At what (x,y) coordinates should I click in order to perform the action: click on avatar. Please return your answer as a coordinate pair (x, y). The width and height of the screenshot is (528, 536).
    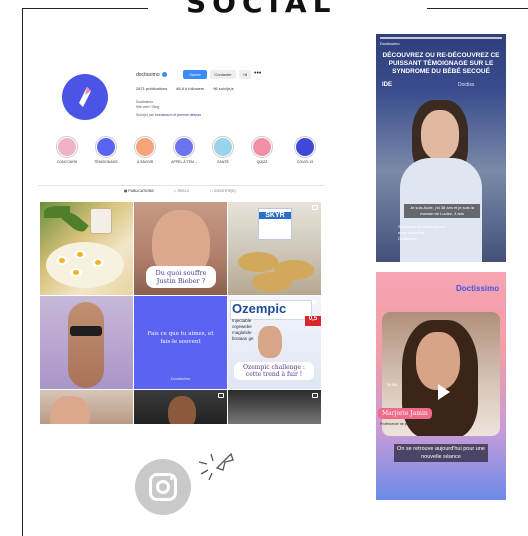
    Looking at the image, I should click on (85, 97).